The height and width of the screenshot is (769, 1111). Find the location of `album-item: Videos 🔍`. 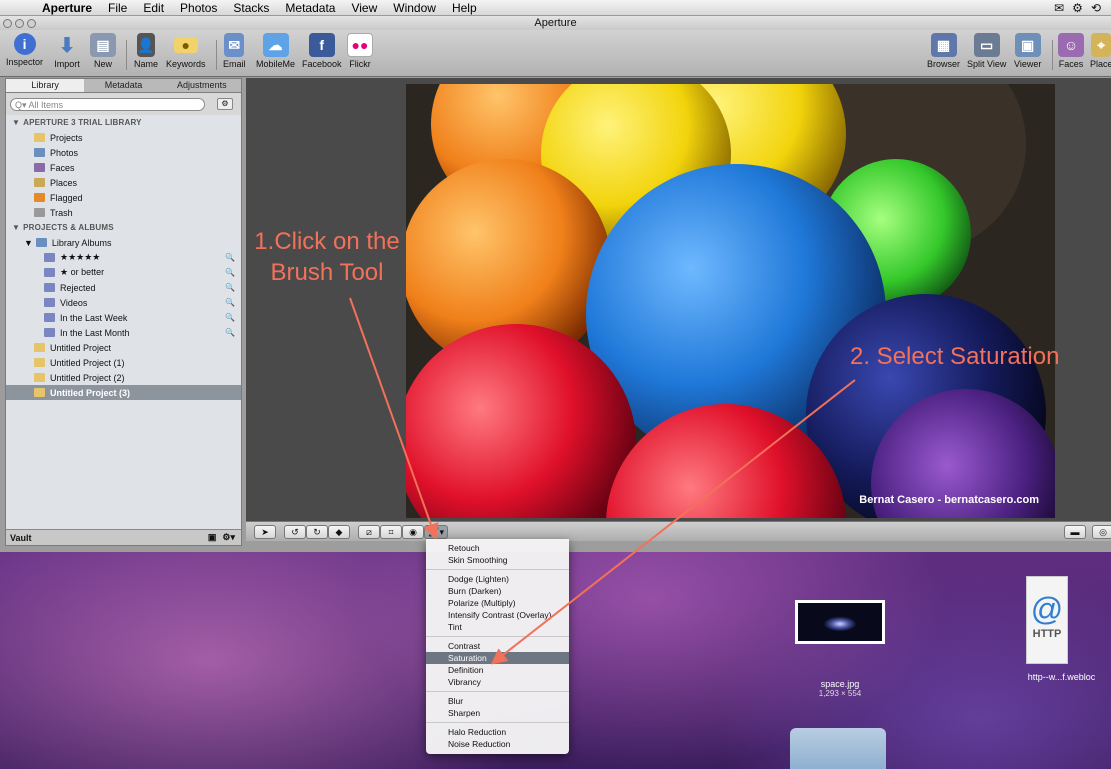

album-item: Videos 🔍 is located at coordinates (123, 302).